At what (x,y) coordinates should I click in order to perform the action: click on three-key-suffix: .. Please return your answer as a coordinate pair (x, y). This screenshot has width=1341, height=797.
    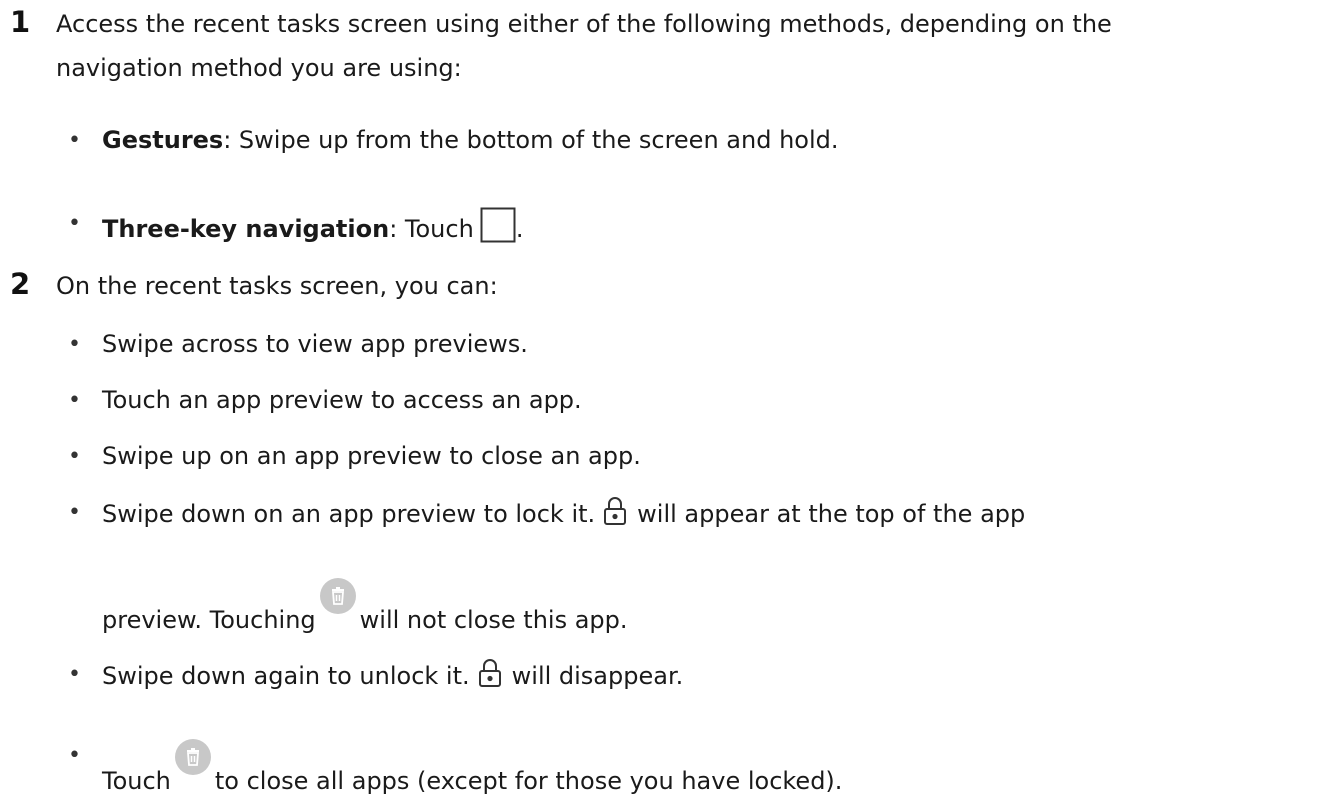
    Looking at the image, I should click on (519, 229).